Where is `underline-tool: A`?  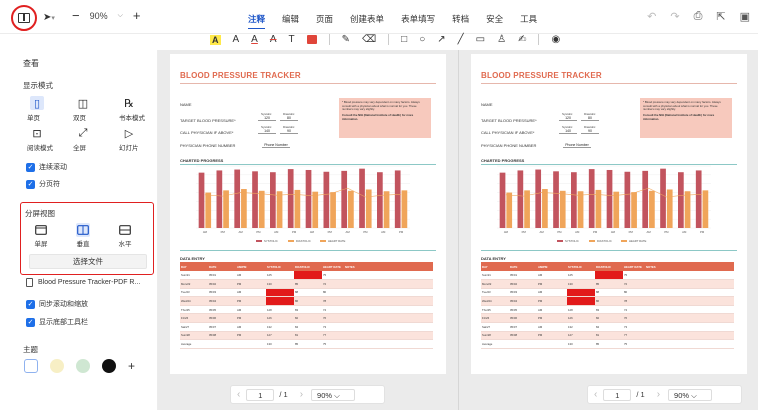
underline-tool: A is located at coordinates (254, 39).